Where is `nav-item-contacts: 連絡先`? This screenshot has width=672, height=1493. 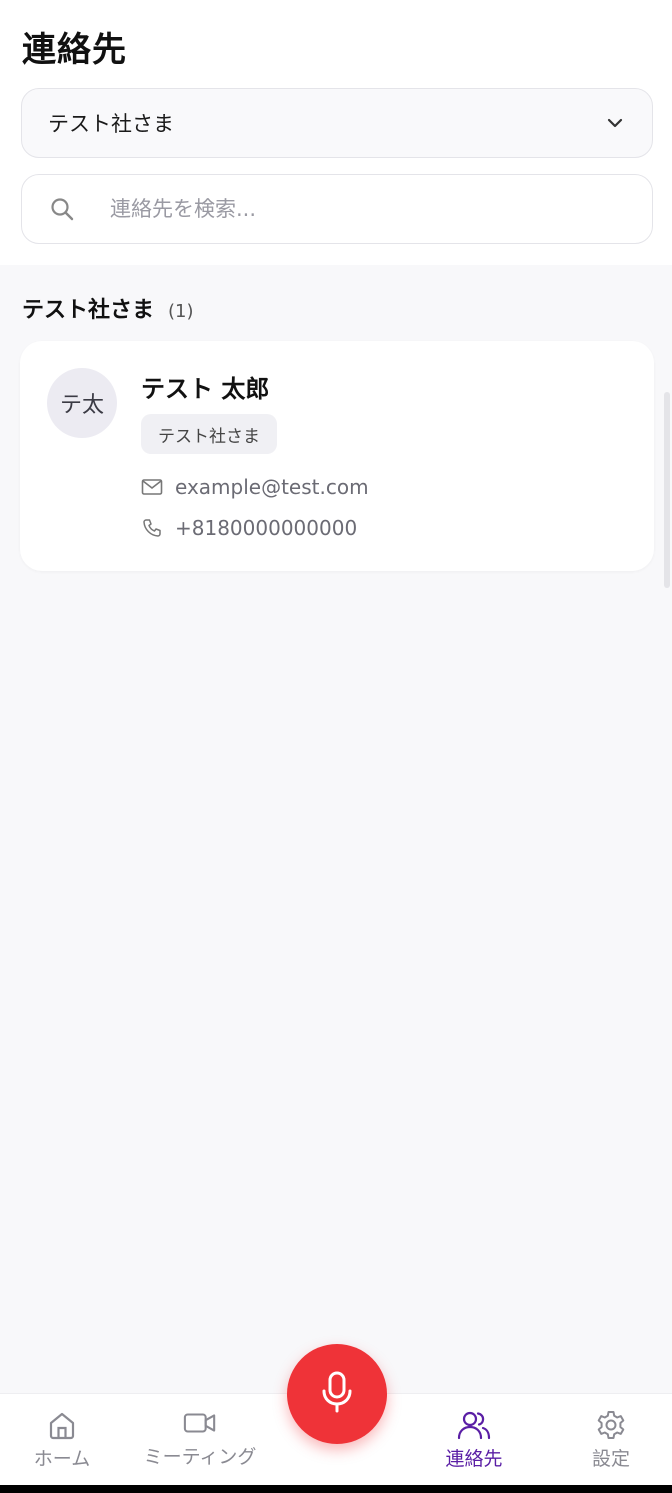 nav-item-contacts: 連絡先 is located at coordinates (474, 1439).